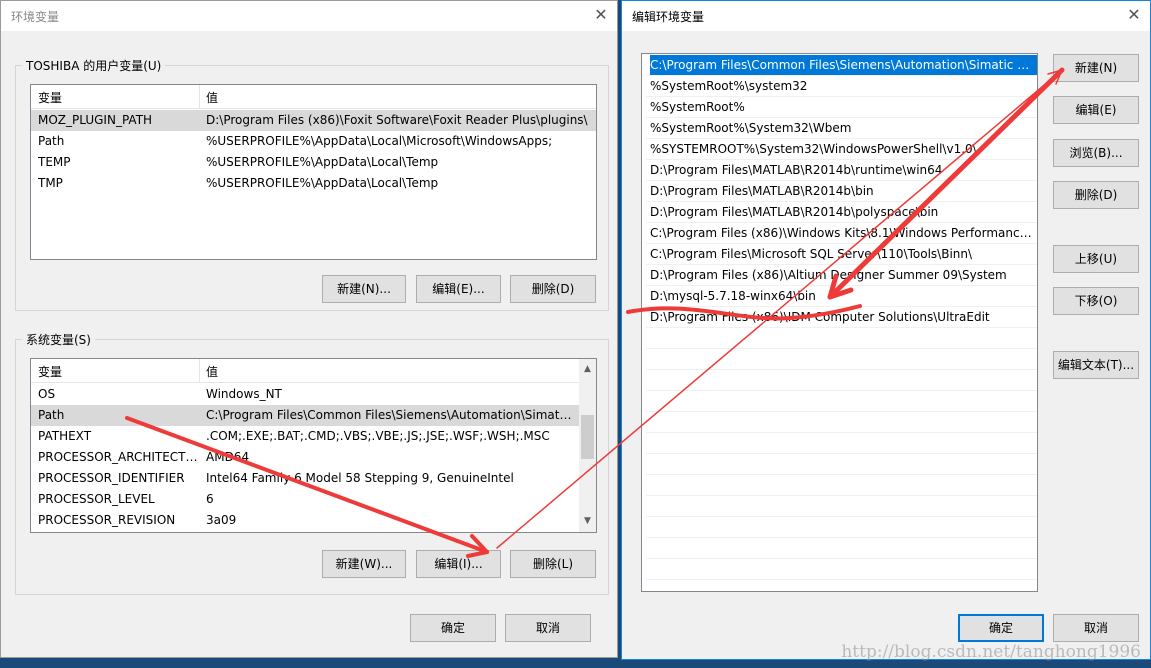  Describe the element at coordinates (841, 296) in the screenshot. I see `list-item: D:\mysql-5.7.18-winx64\bin` at that location.